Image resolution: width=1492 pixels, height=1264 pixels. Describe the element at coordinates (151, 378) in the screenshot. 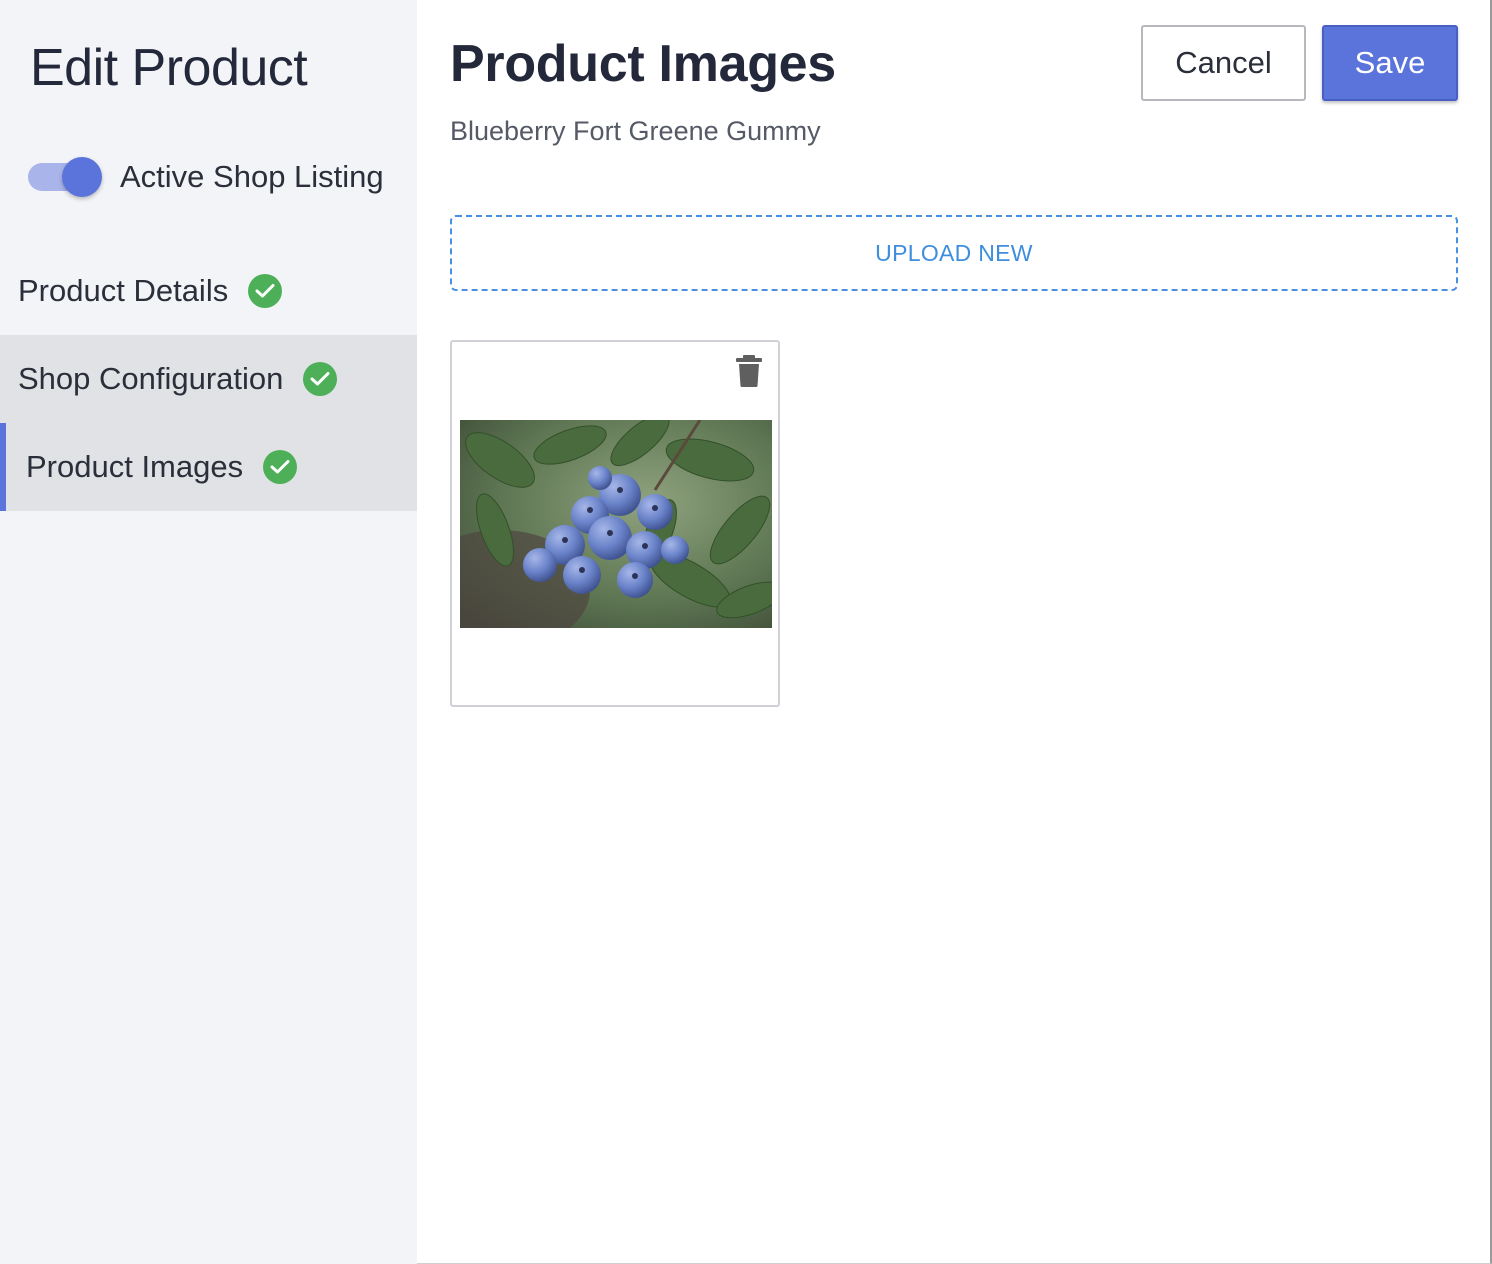

I see `sidebar-item-label: Shop Configuration` at that location.